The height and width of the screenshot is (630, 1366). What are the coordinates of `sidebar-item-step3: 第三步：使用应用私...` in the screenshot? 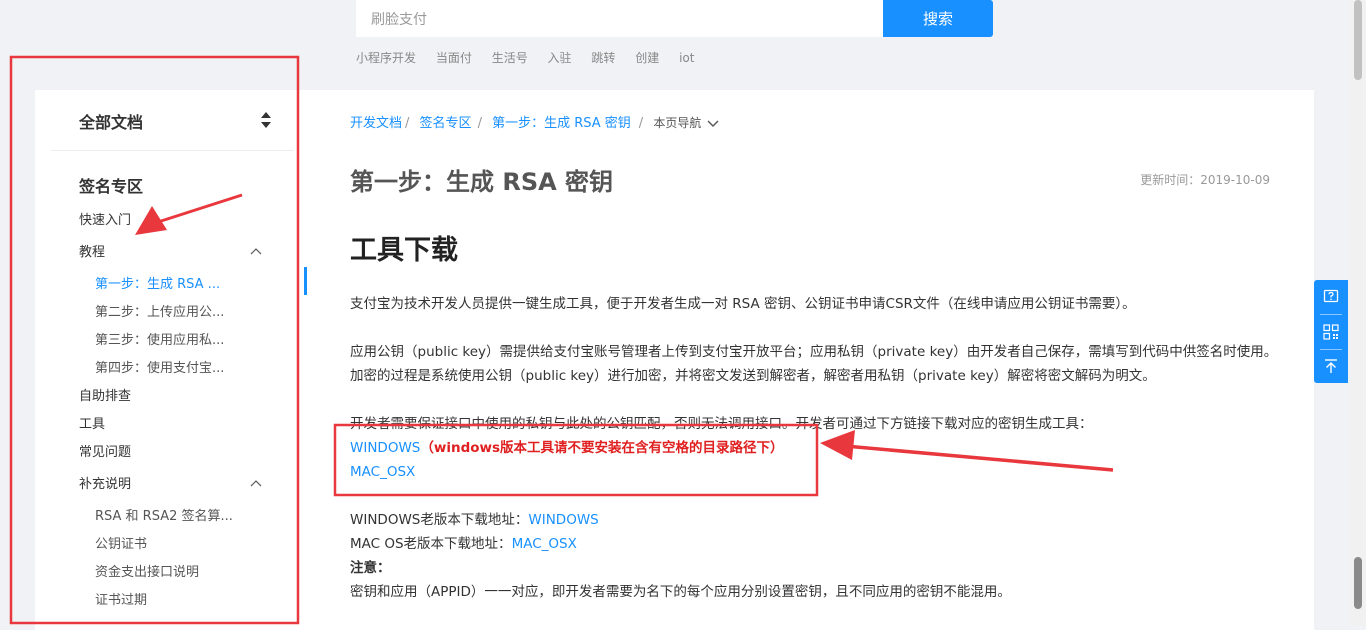 It's located at (159, 338).